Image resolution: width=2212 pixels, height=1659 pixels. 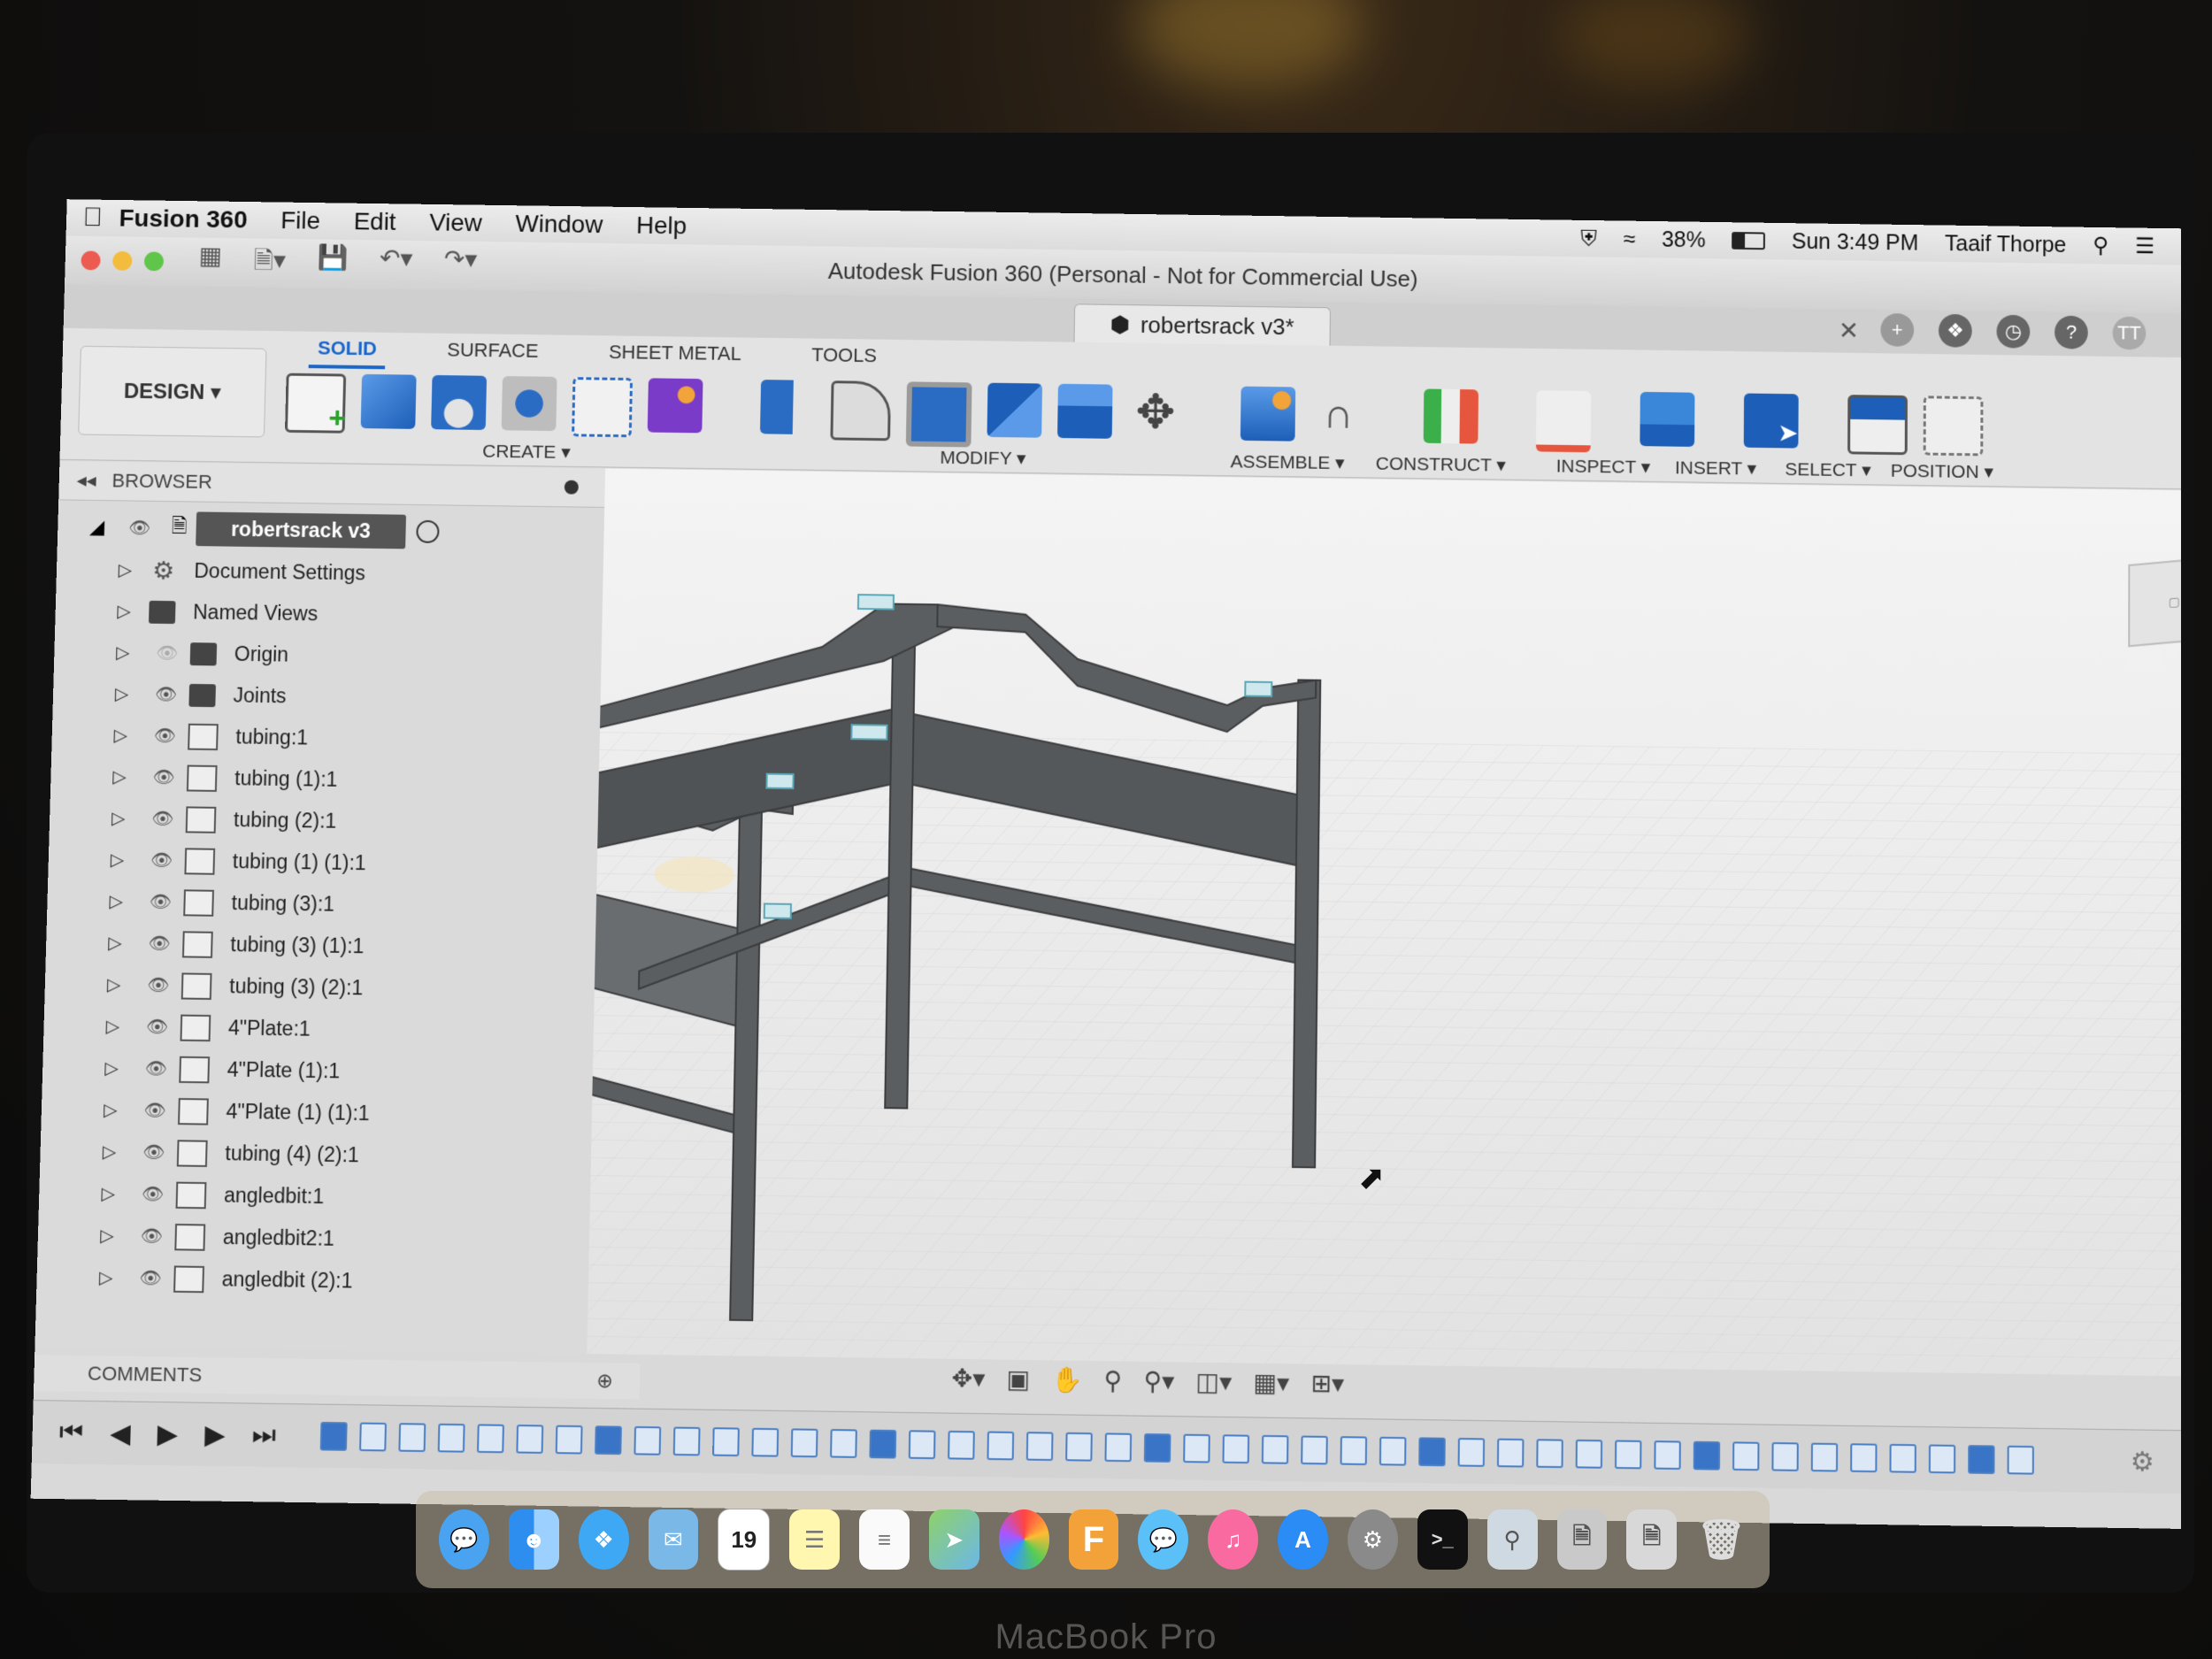 What do you see at coordinates (263, 1435) in the screenshot?
I see `timeline-end-icon: ⏭` at bounding box center [263, 1435].